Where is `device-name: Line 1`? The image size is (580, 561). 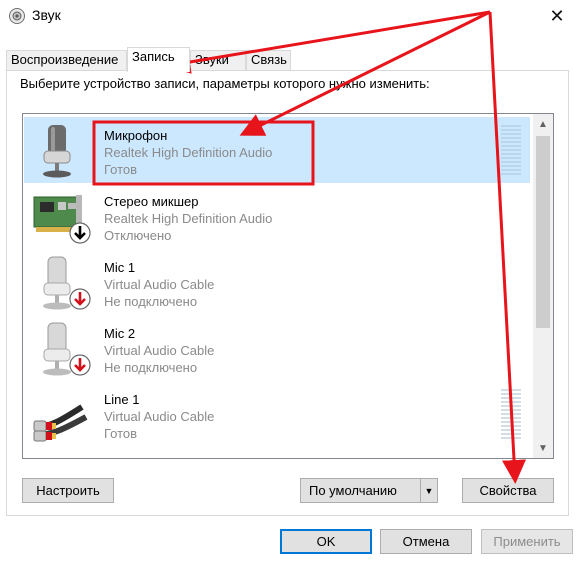 device-name: Line 1 is located at coordinates (122, 399).